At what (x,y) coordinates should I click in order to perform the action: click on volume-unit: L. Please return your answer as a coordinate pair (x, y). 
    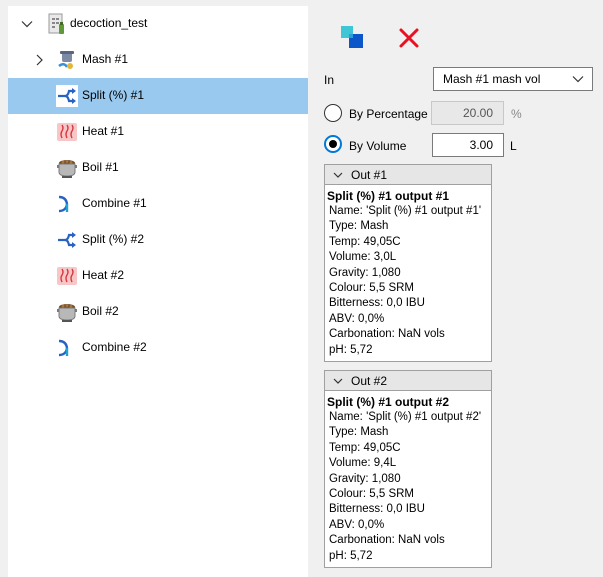
    Looking at the image, I should click on (513, 146).